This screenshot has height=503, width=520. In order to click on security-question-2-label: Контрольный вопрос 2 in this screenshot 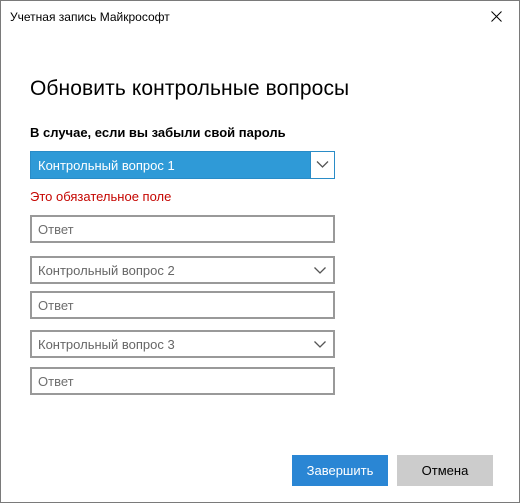, I will do `click(106, 270)`.